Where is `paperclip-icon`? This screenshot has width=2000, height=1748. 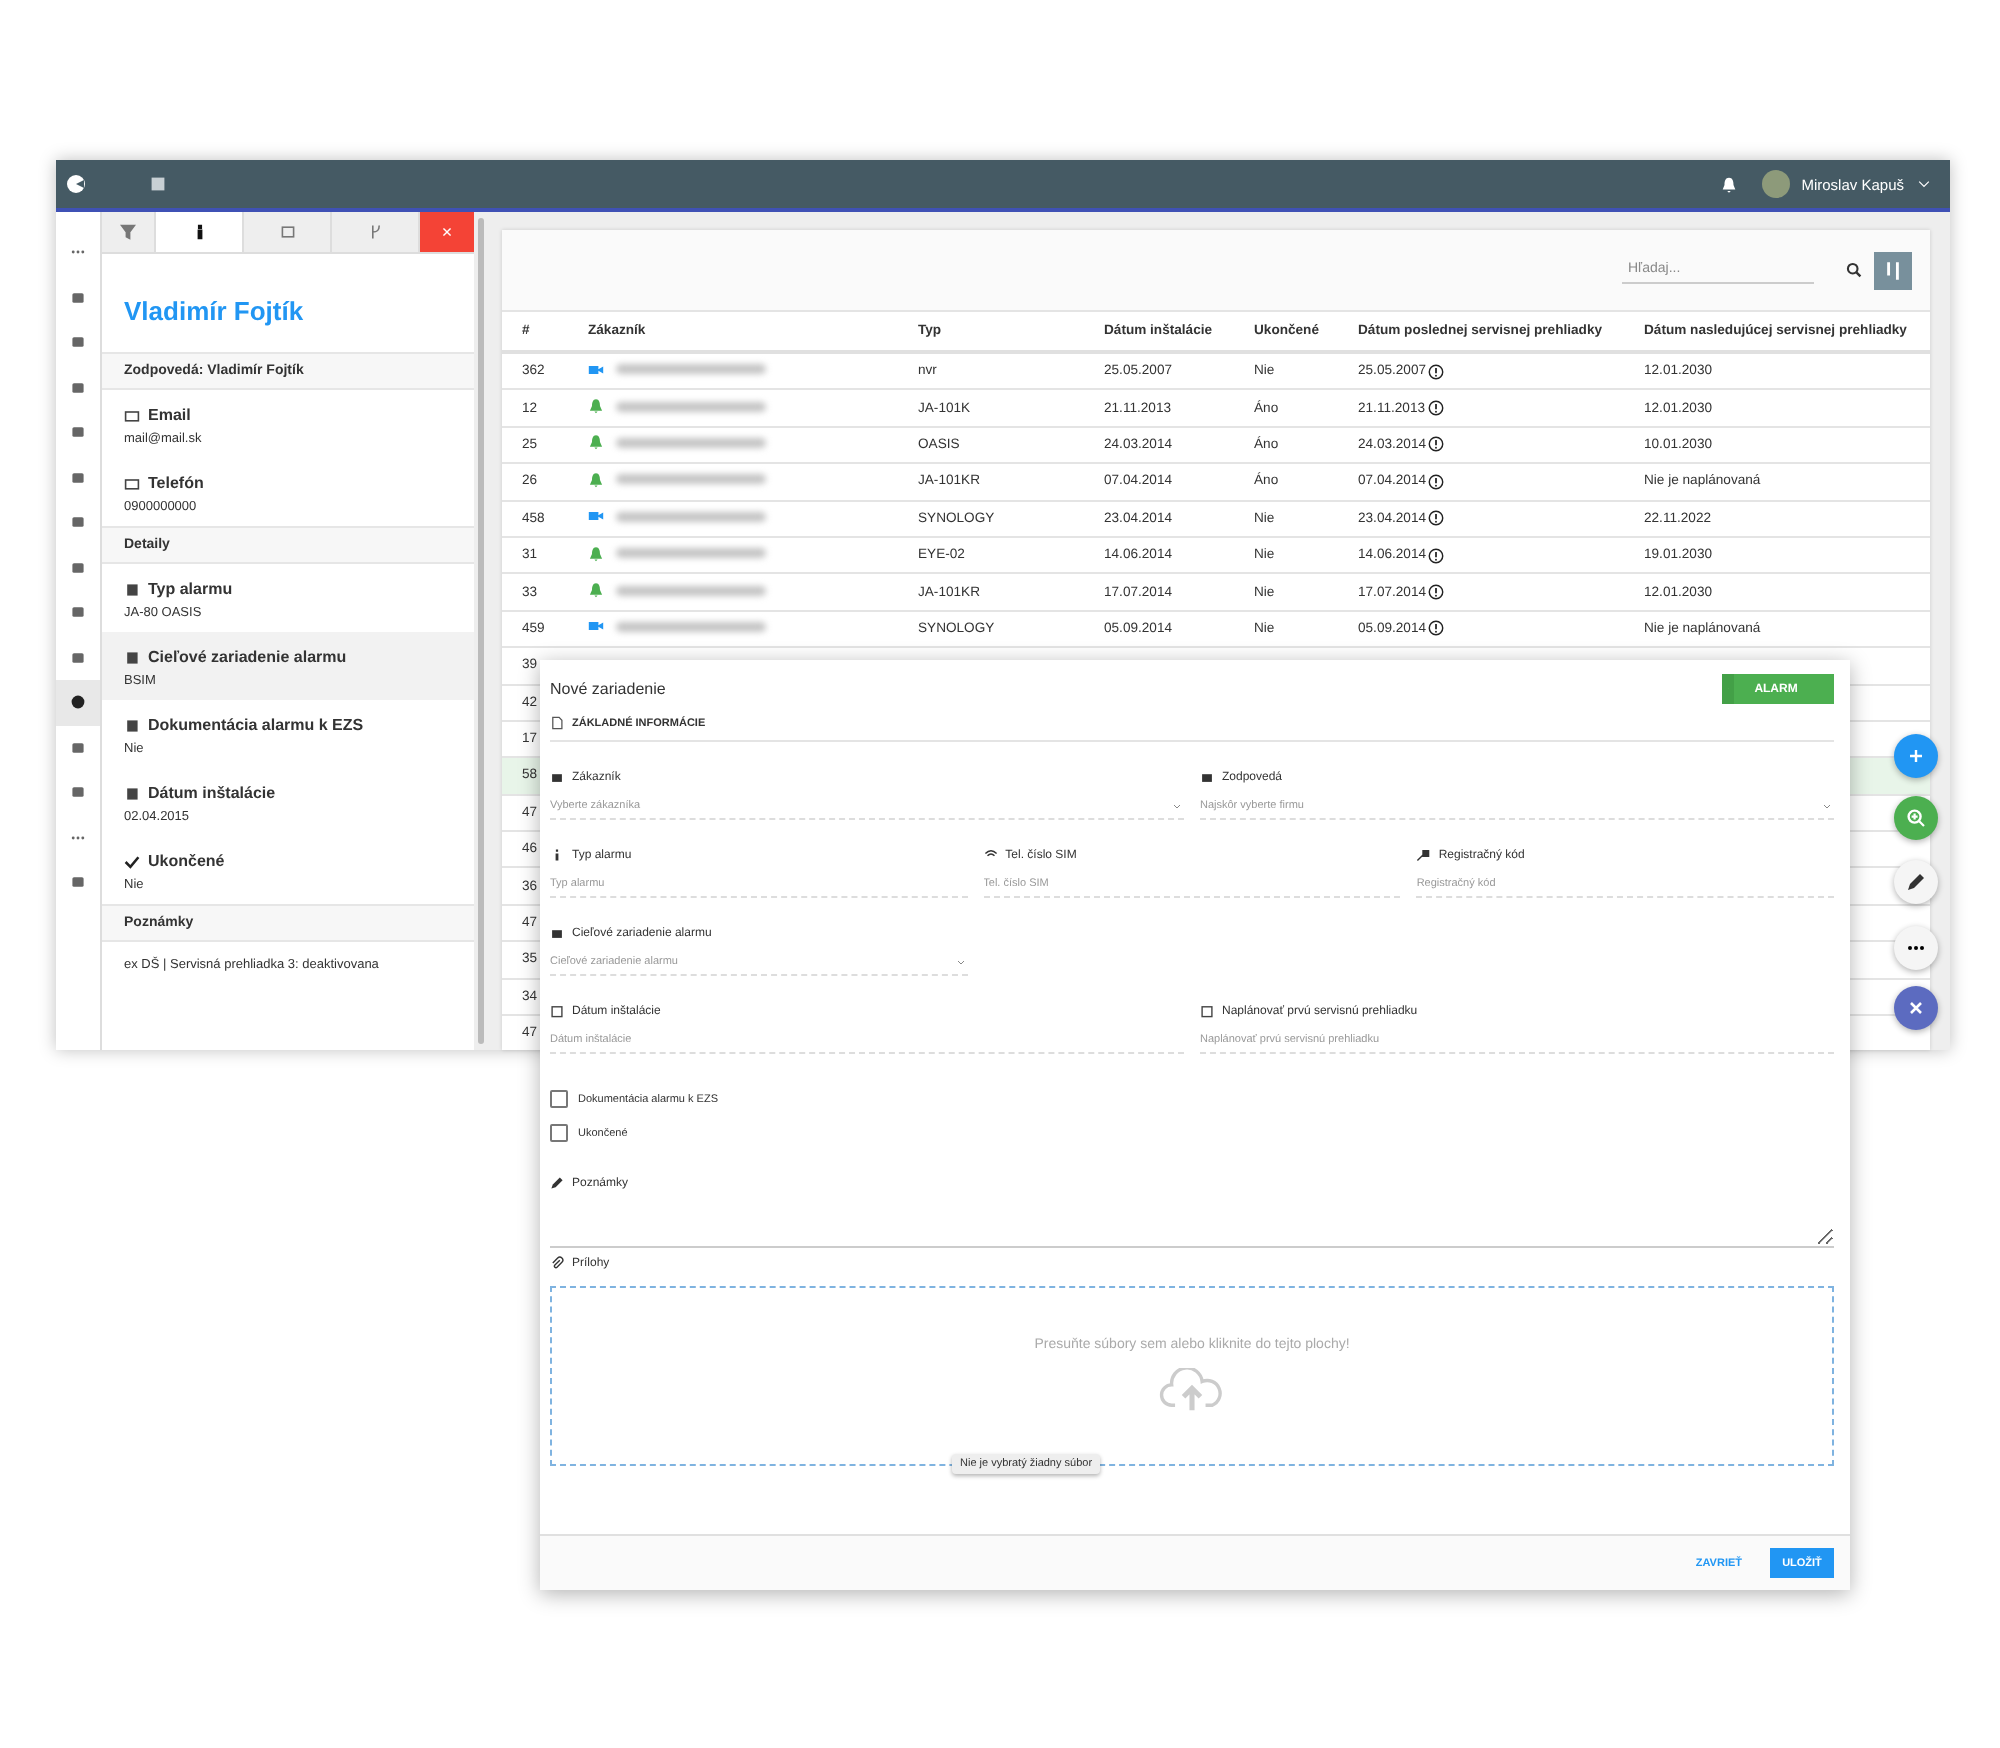 paperclip-icon is located at coordinates (557, 1263).